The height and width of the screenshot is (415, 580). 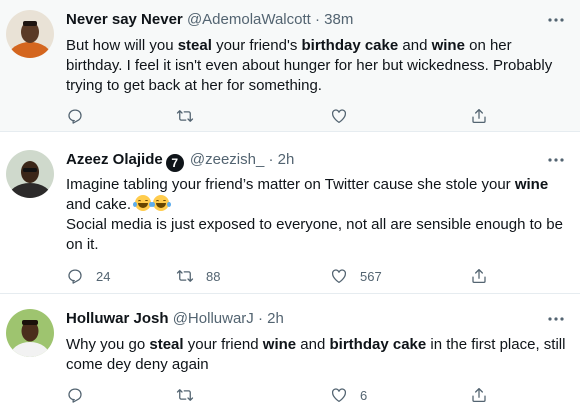 I want to click on display-name: Never say Never, so click(x=124, y=19).